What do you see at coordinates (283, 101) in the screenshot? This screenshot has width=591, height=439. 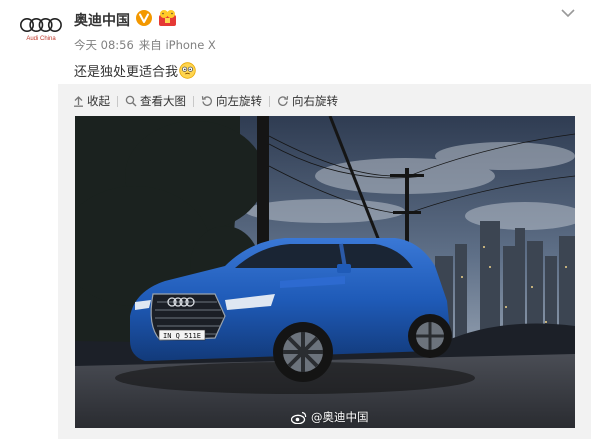 I see `rotate-right-icon` at bounding box center [283, 101].